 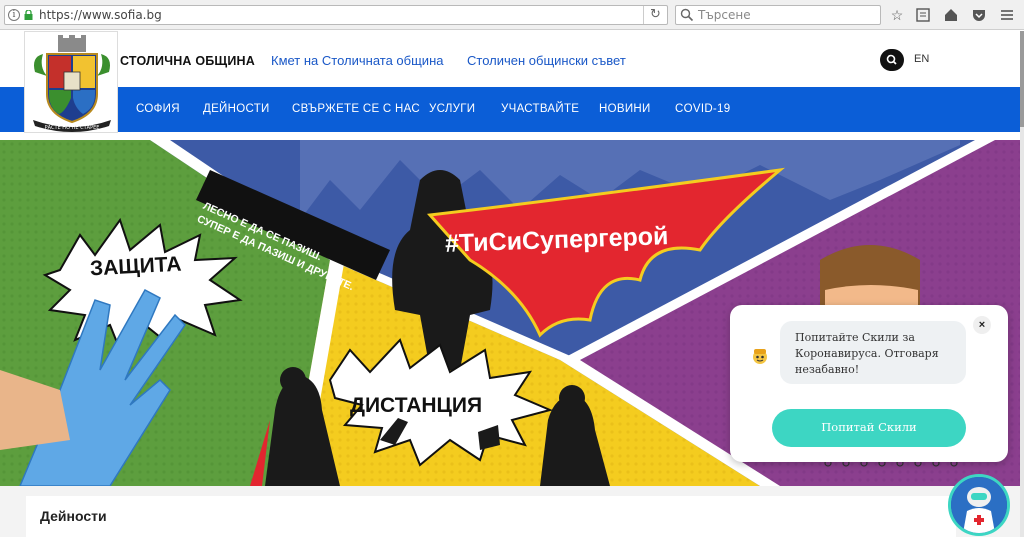 I want to click on brand-title: СТОЛИЧНА ОБЩИНА, so click(x=187, y=61).